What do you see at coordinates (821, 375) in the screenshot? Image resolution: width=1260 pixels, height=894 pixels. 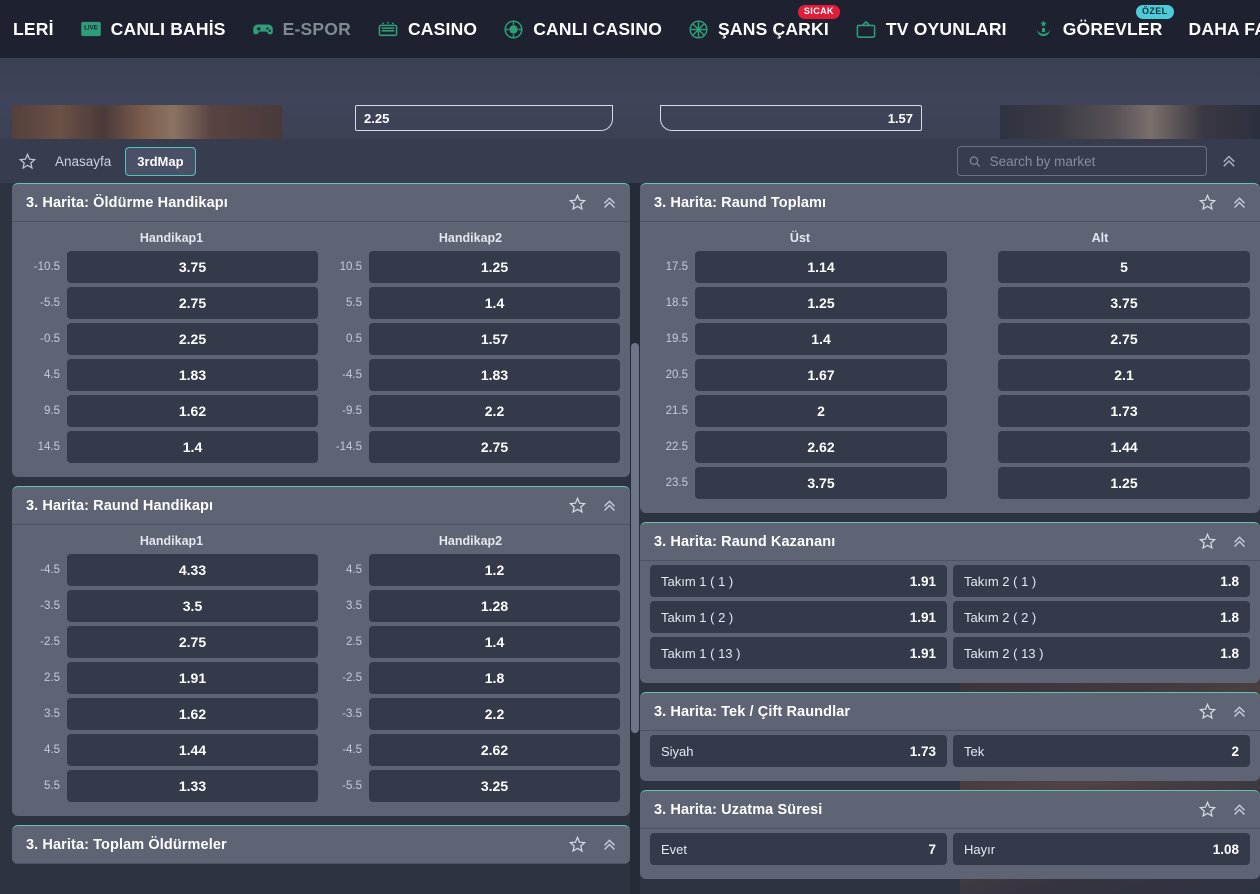 I see `odds-button: 1.67` at bounding box center [821, 375].